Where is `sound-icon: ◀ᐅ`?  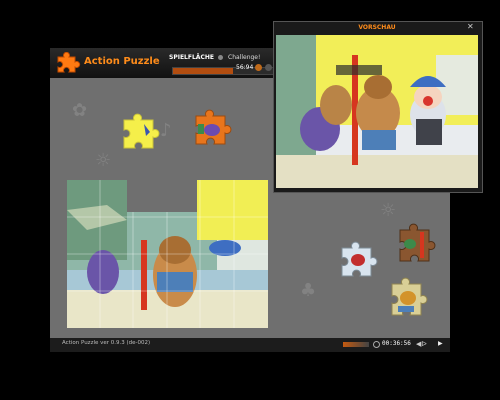 sound-icon: ◀ᐅ is located at coordinates (421, 344).